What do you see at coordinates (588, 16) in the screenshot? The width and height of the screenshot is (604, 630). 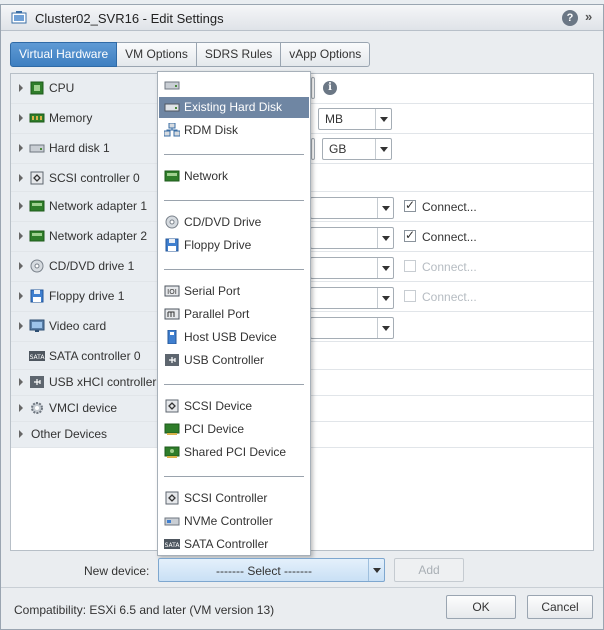 I see `expand-icon: »` at bounding box center [588, 16].